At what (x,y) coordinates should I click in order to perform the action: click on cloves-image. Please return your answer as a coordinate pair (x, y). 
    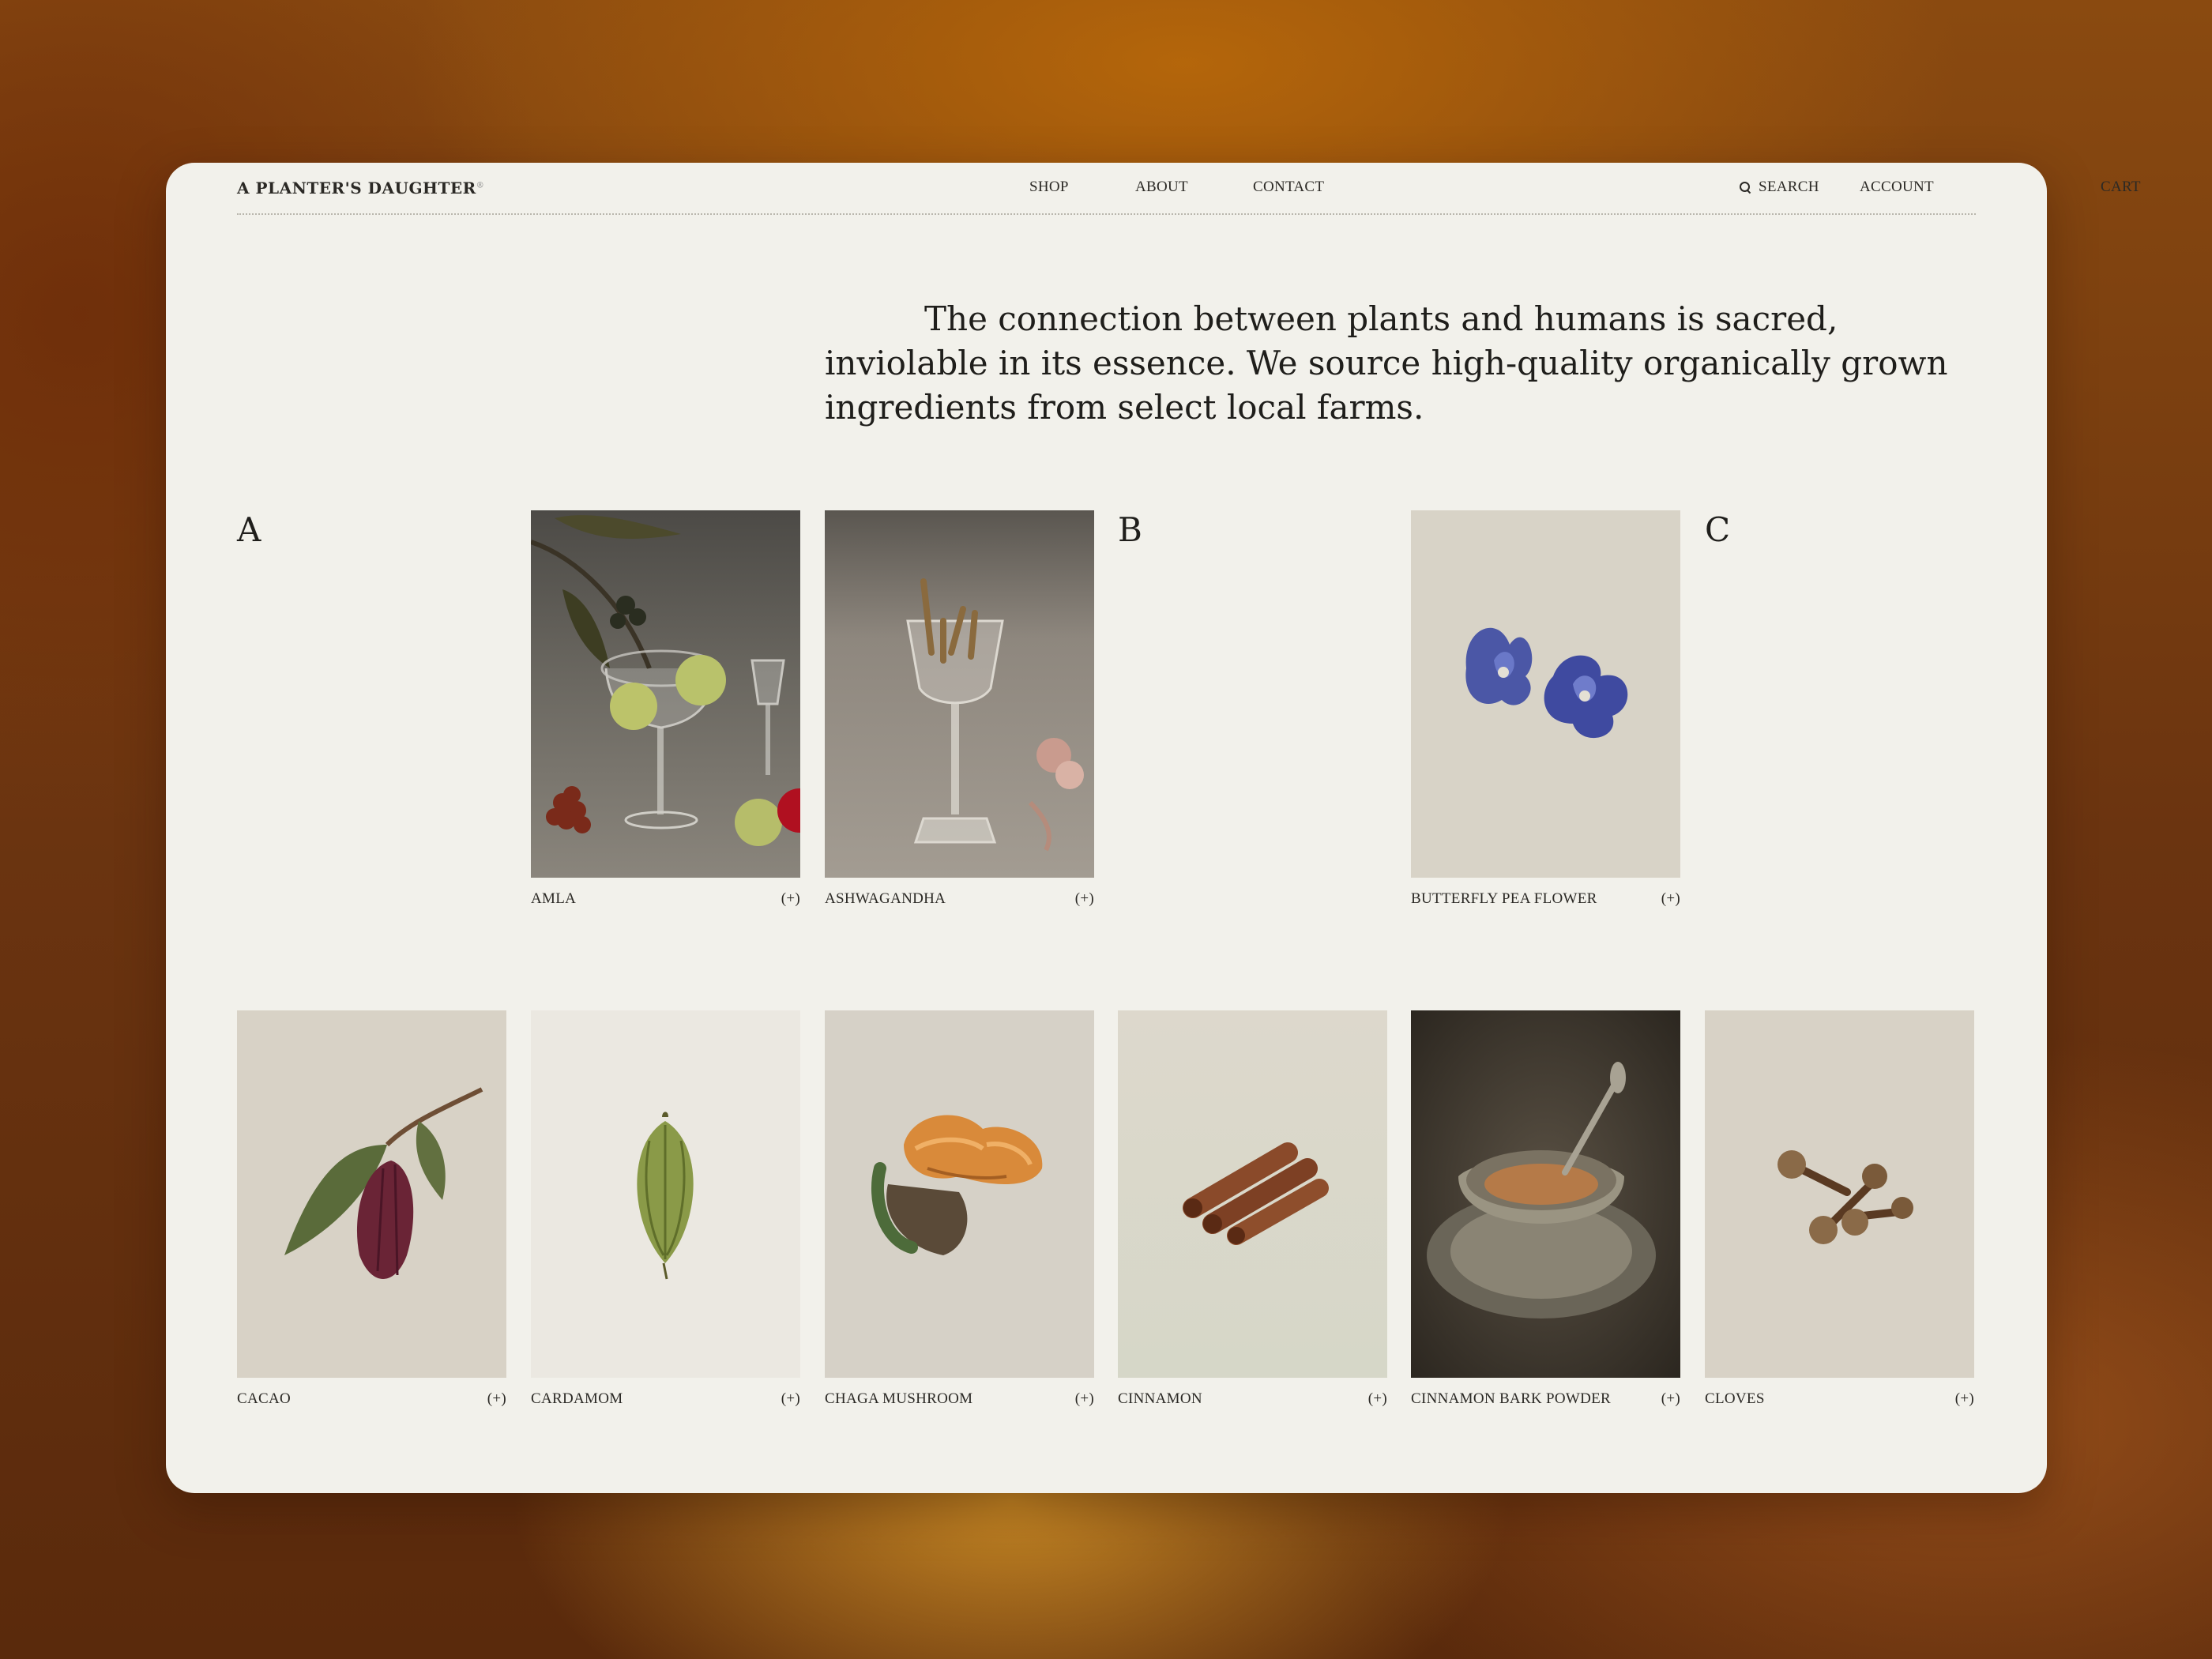
    Looking at the image, I should click on (1839, 1194).